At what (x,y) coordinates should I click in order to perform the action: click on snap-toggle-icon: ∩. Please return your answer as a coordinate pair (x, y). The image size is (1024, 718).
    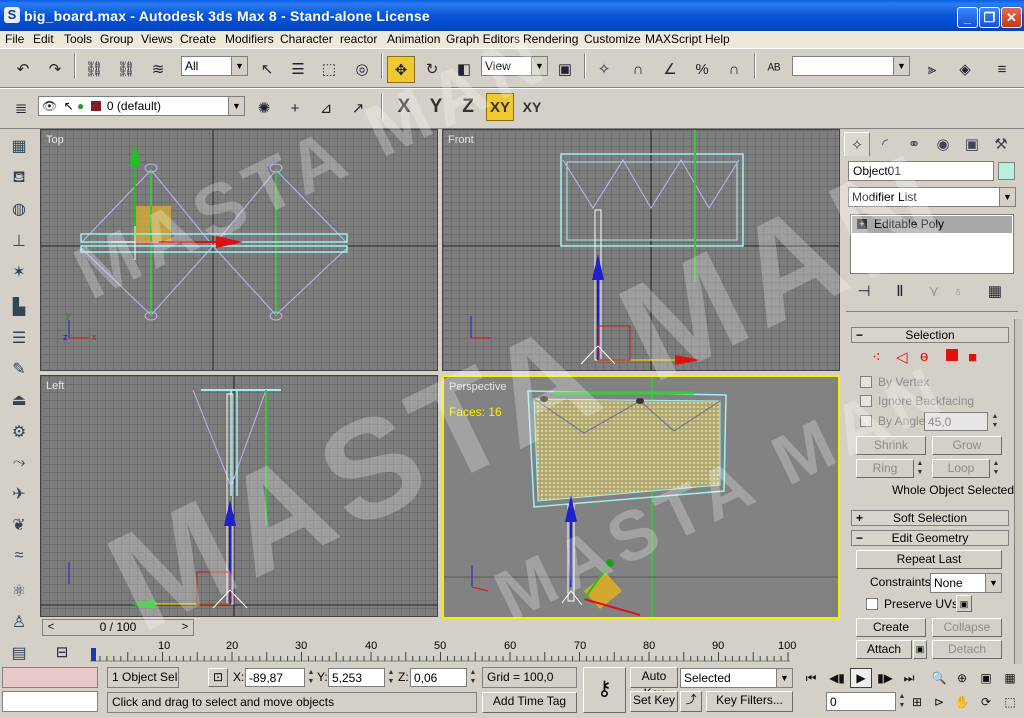
    Looking at the image, I should click on (638, 69).